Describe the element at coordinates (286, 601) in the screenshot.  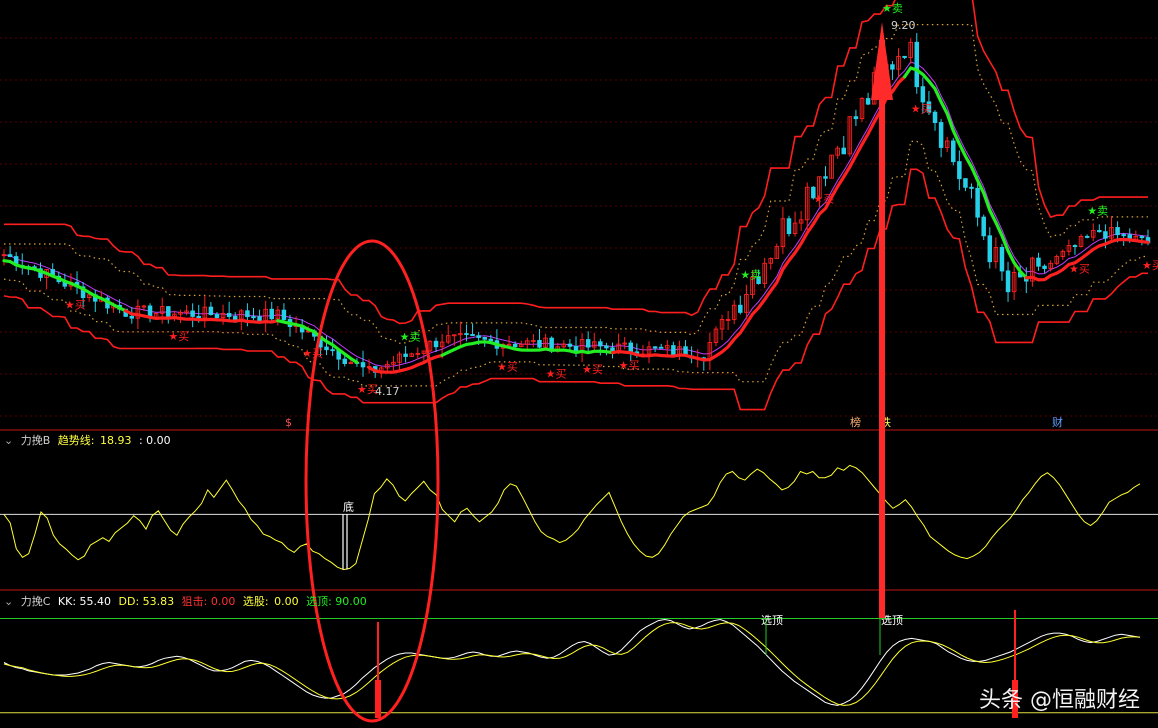
I see `select-value: 0.00` at that location.